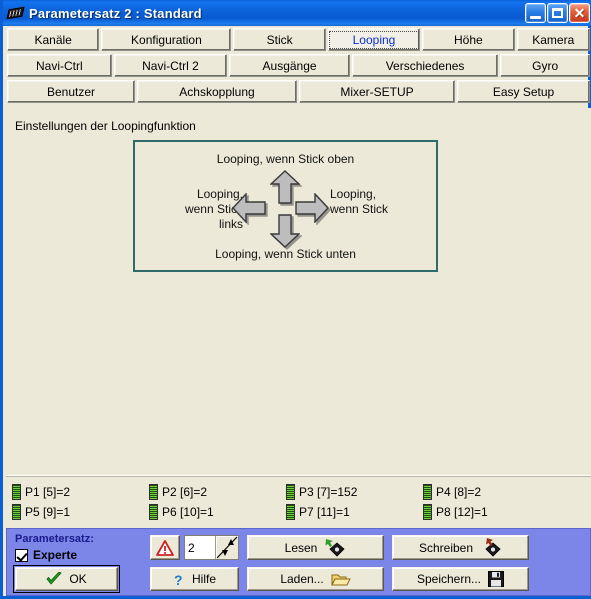 Image resolution: width=591 pixels, height=599 pixels. I want to click on tab-mixer-setup: Mixer-SETUP, so click(377, 91).